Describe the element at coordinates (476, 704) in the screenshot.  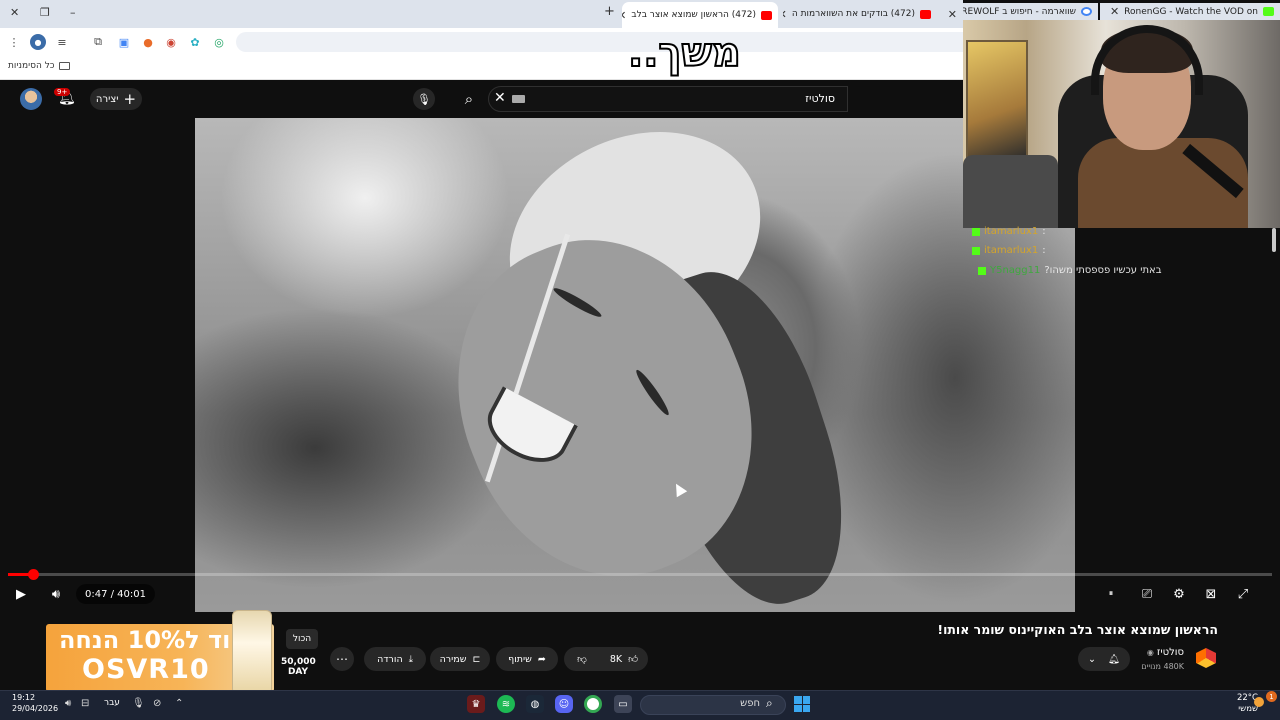
I see `taskbar-app-icon: ♛` at that location.